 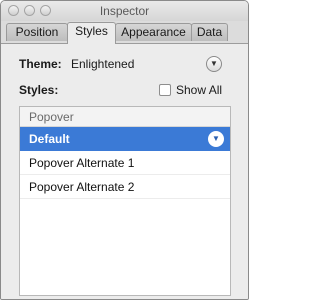 I want to click on tab-appearance: Appearance, so click(x=153, y=32).